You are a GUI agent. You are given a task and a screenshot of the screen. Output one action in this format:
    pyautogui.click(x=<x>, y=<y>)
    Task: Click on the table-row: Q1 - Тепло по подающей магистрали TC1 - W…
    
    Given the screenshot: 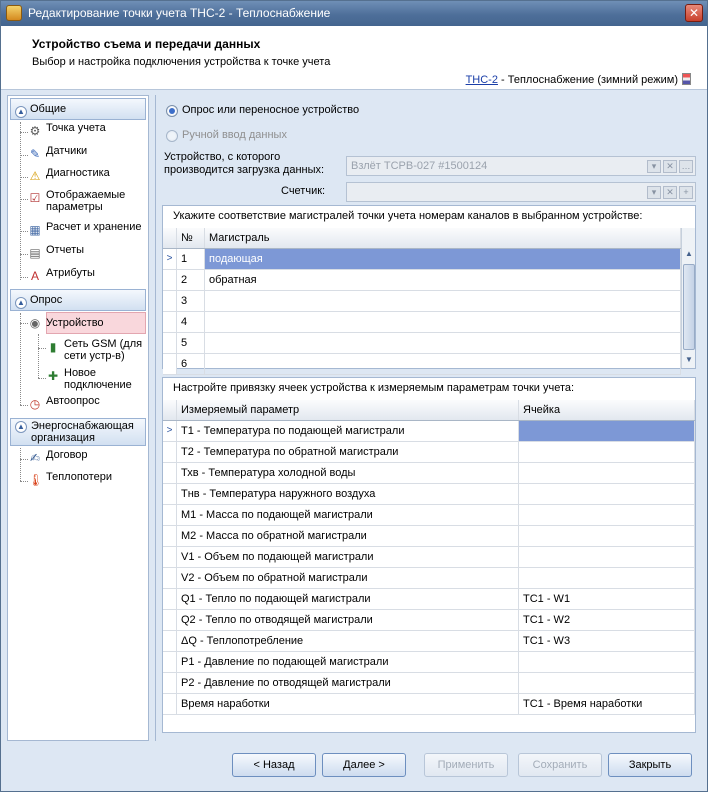 What is the action you would take?
    pyautogui.click(x=429, y=599)
    